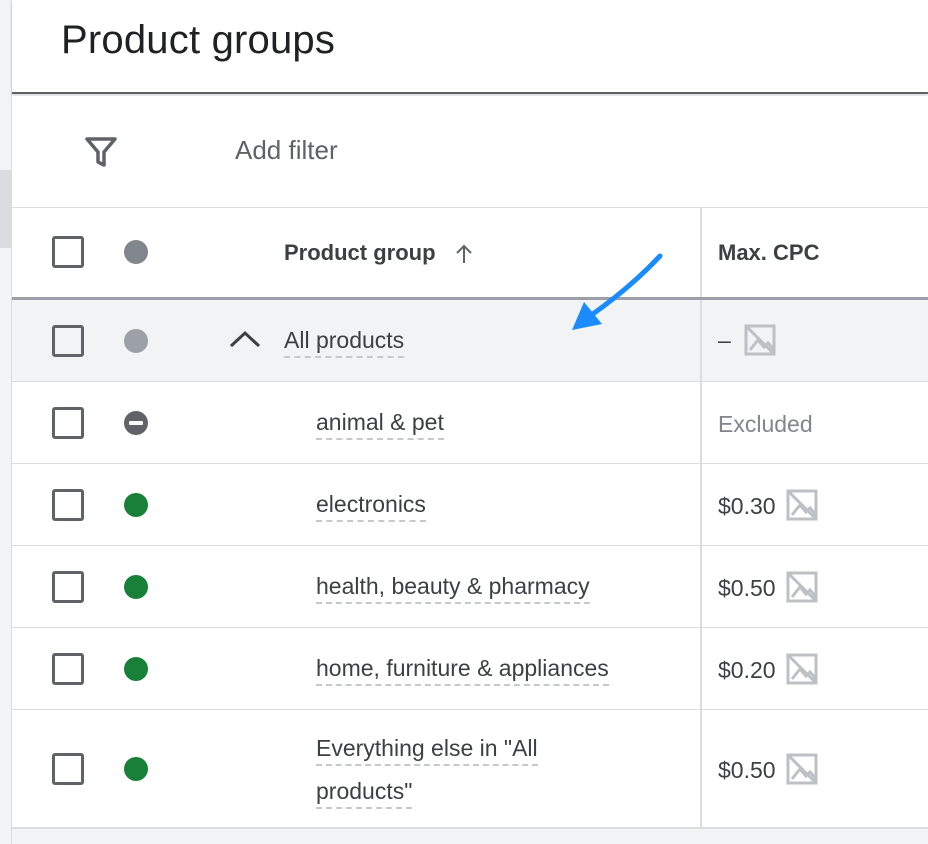 The image size is (928, 844). I want to click on table-row: animal & pet Excluded, so click(470, 423).